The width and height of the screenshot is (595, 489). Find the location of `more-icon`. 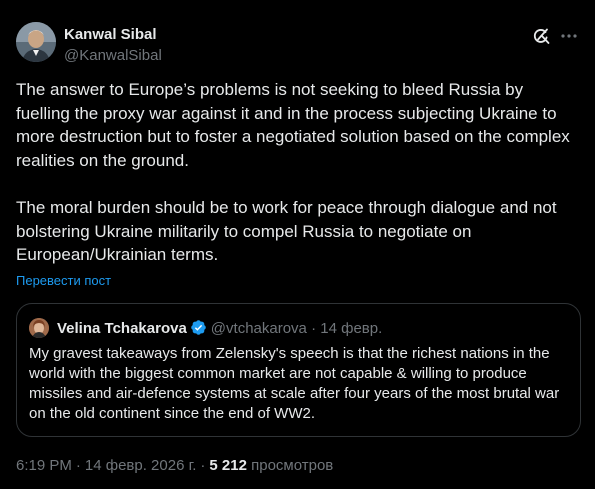

more-icon is located at coordinates (569, 36).